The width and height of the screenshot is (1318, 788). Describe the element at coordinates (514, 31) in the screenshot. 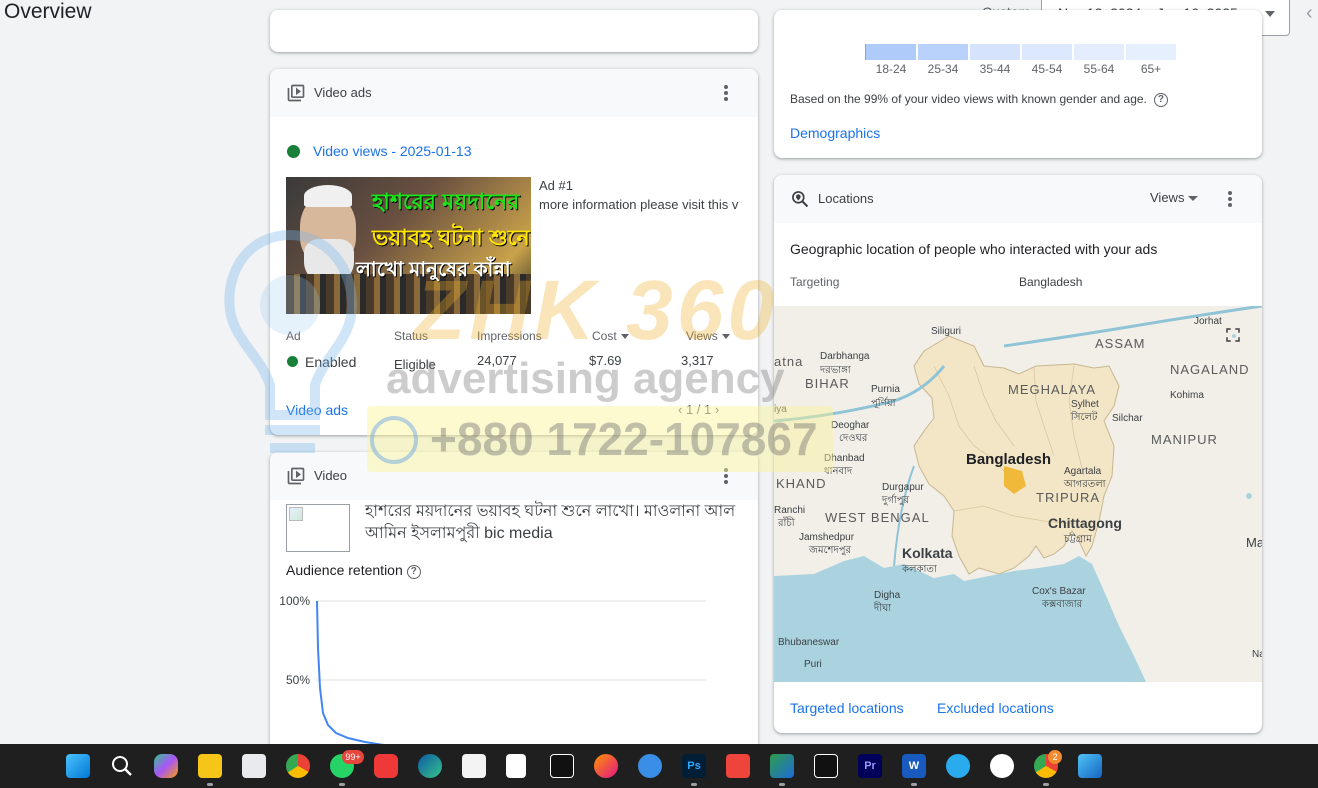

I see `previous-card` at that location.